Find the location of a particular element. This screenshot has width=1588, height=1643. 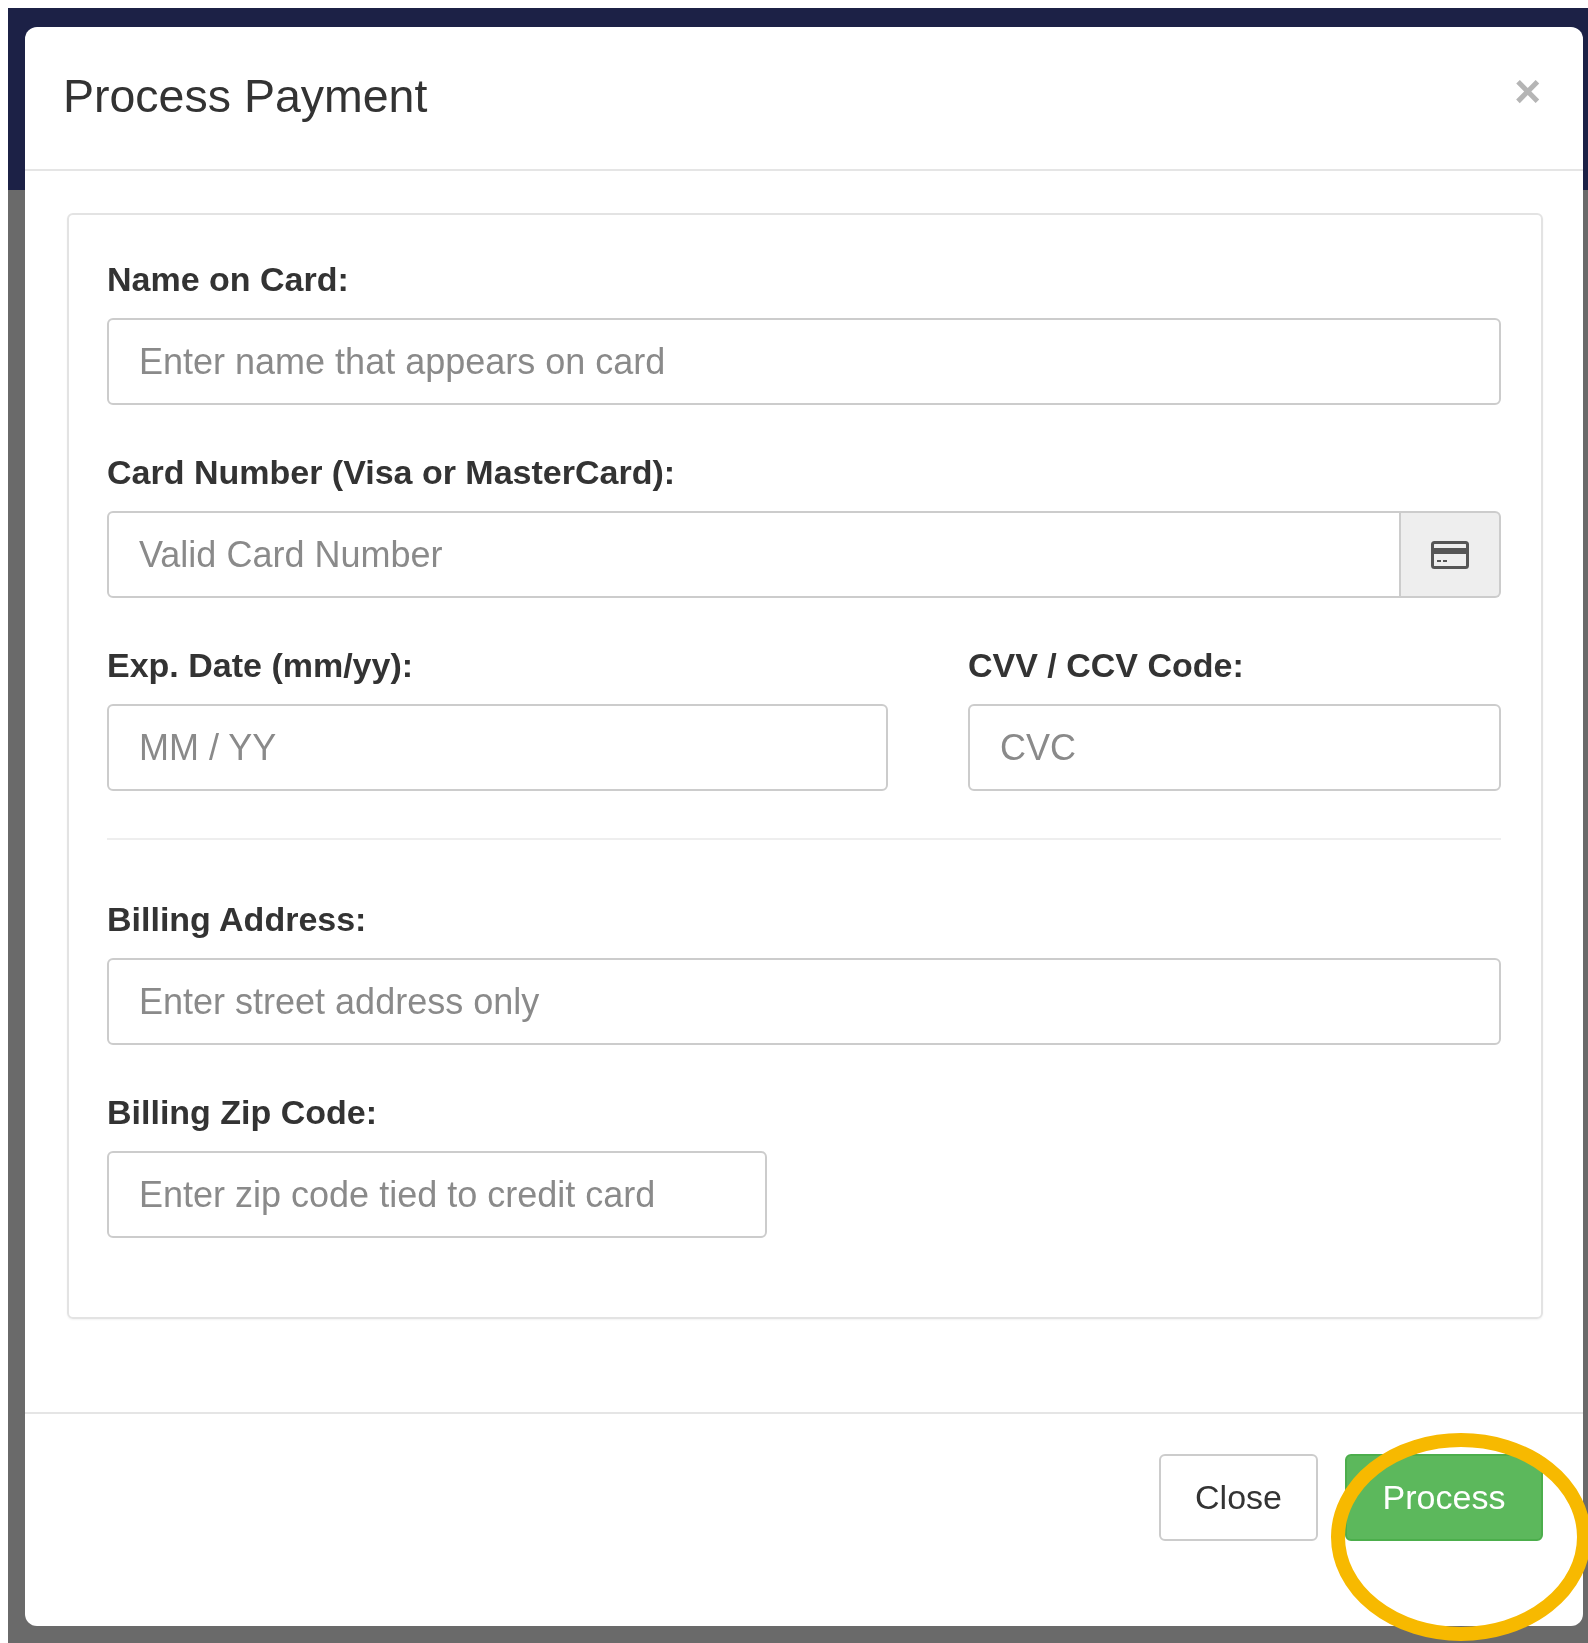

field-label: Exp. Date (mm/yy): is located at coordinates (261, 665).